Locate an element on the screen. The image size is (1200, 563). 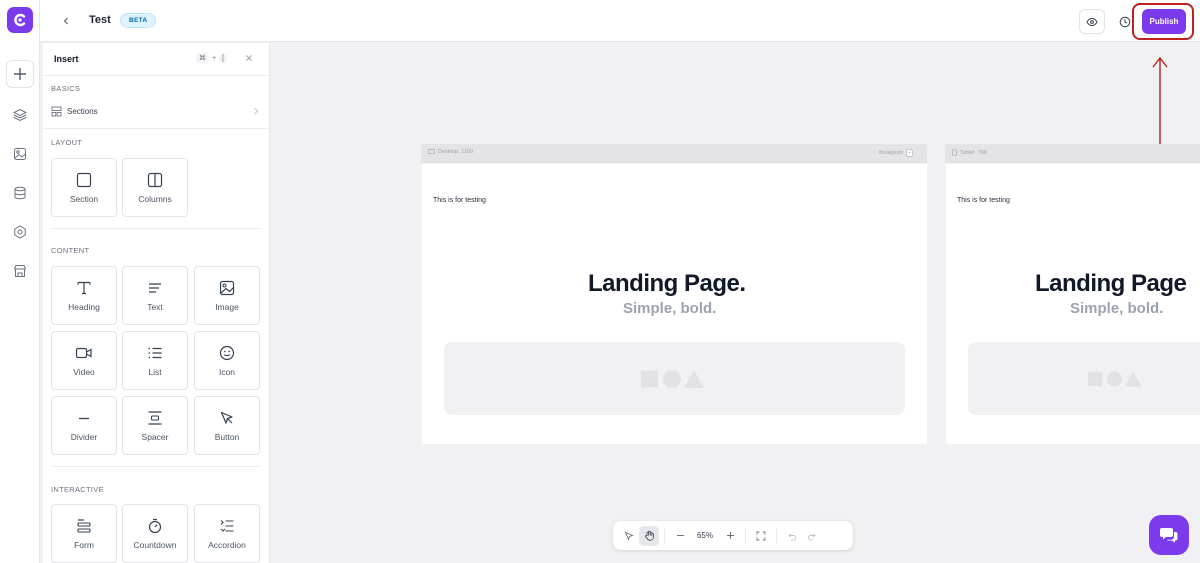
add-breakpoint-icon: + is located at coordinates (909, 153).